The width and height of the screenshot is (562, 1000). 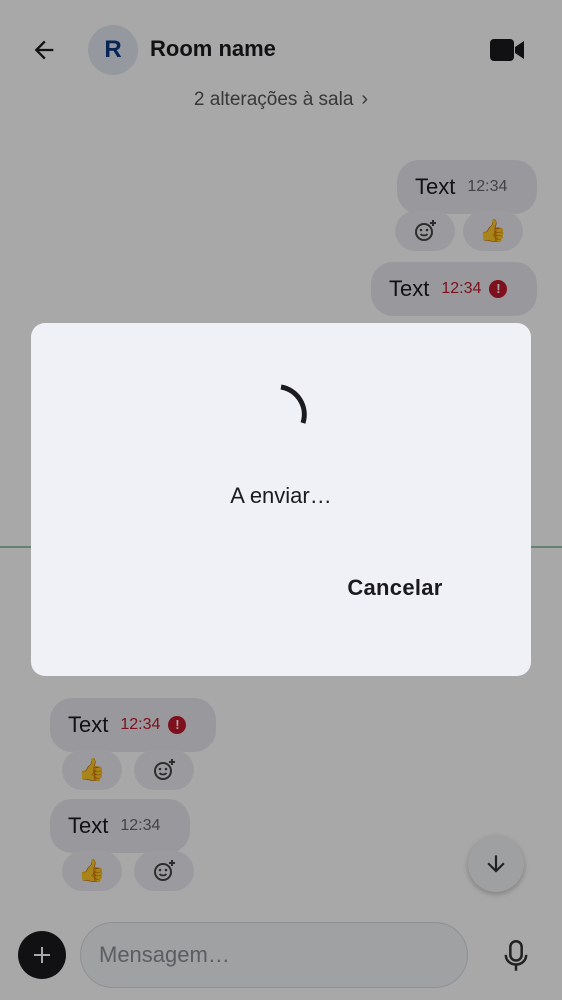 I want to click on cancel-button: Cancelar, so click(x=395, y=588).